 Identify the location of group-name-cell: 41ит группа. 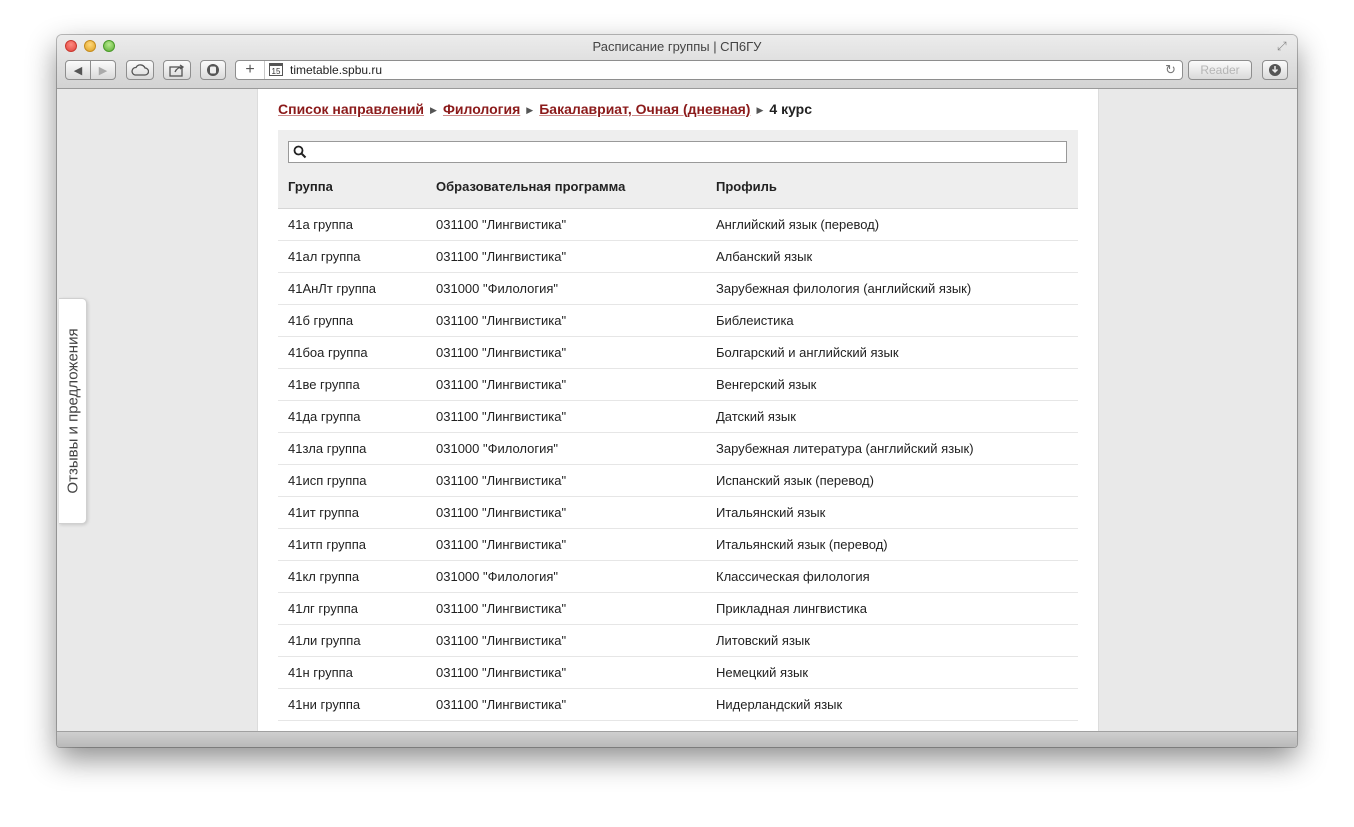
(323, 512).